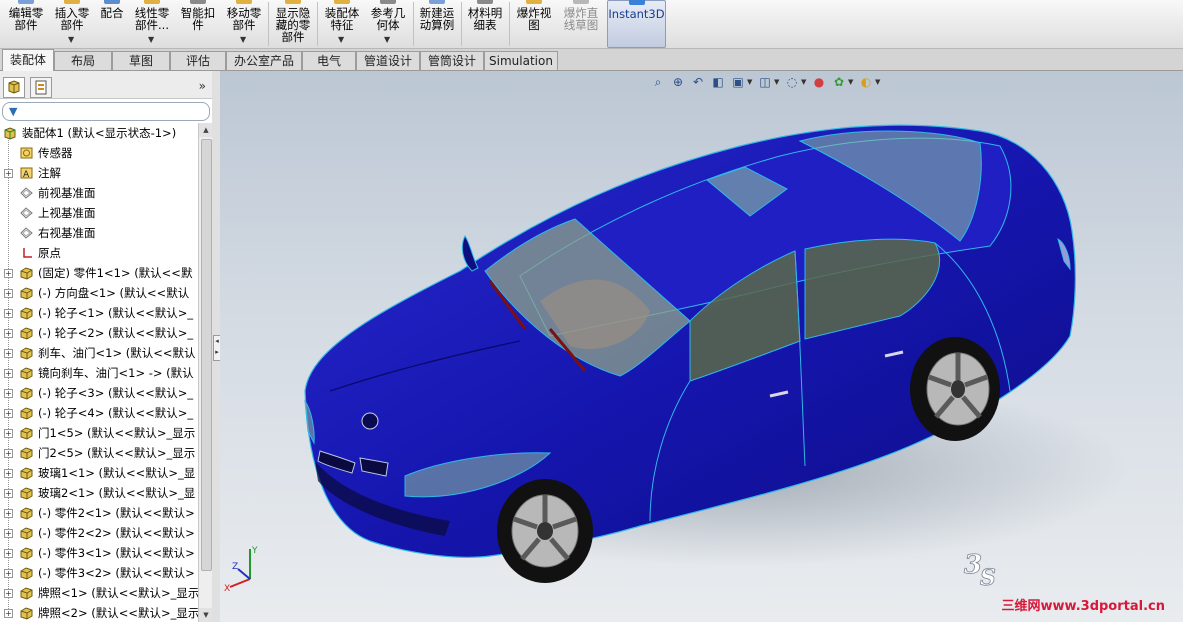 The image size is (1183, 622). I want to click on linear-pattern-button: 线性零 部件... ▼, so click(152, 24).